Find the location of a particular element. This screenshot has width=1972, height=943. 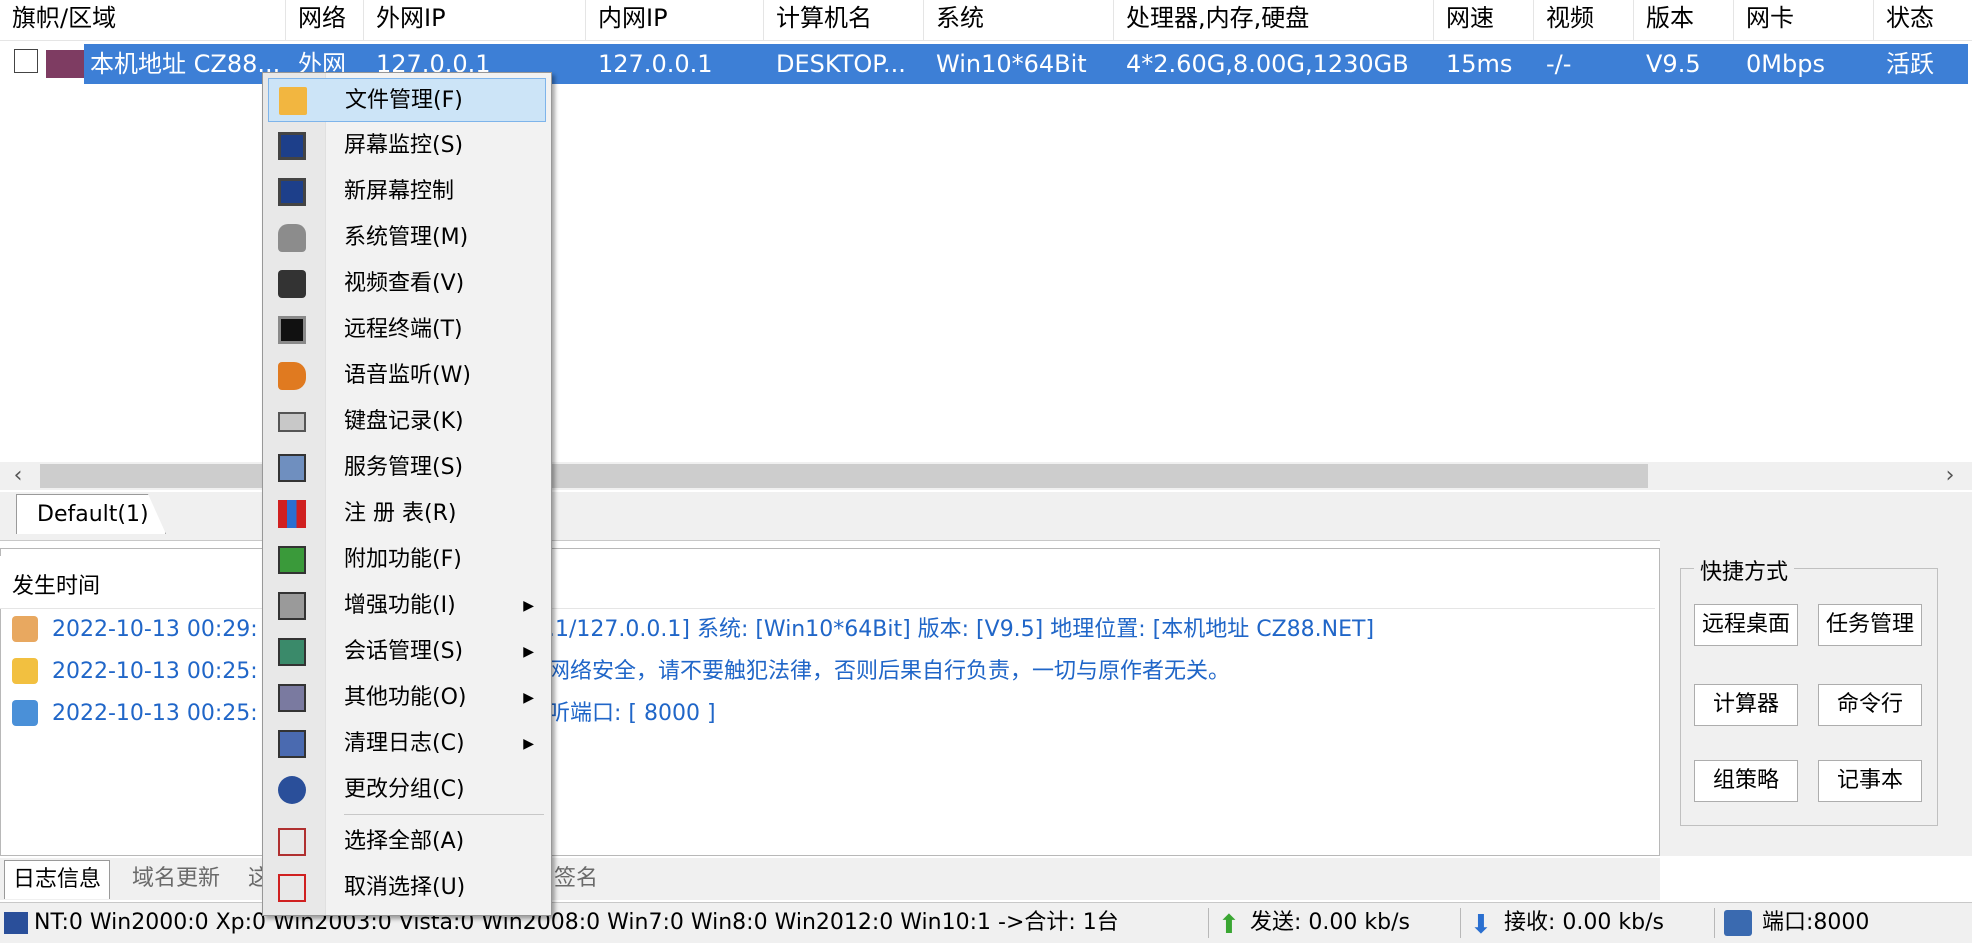

database-icon is located at coordinates (292, 238).